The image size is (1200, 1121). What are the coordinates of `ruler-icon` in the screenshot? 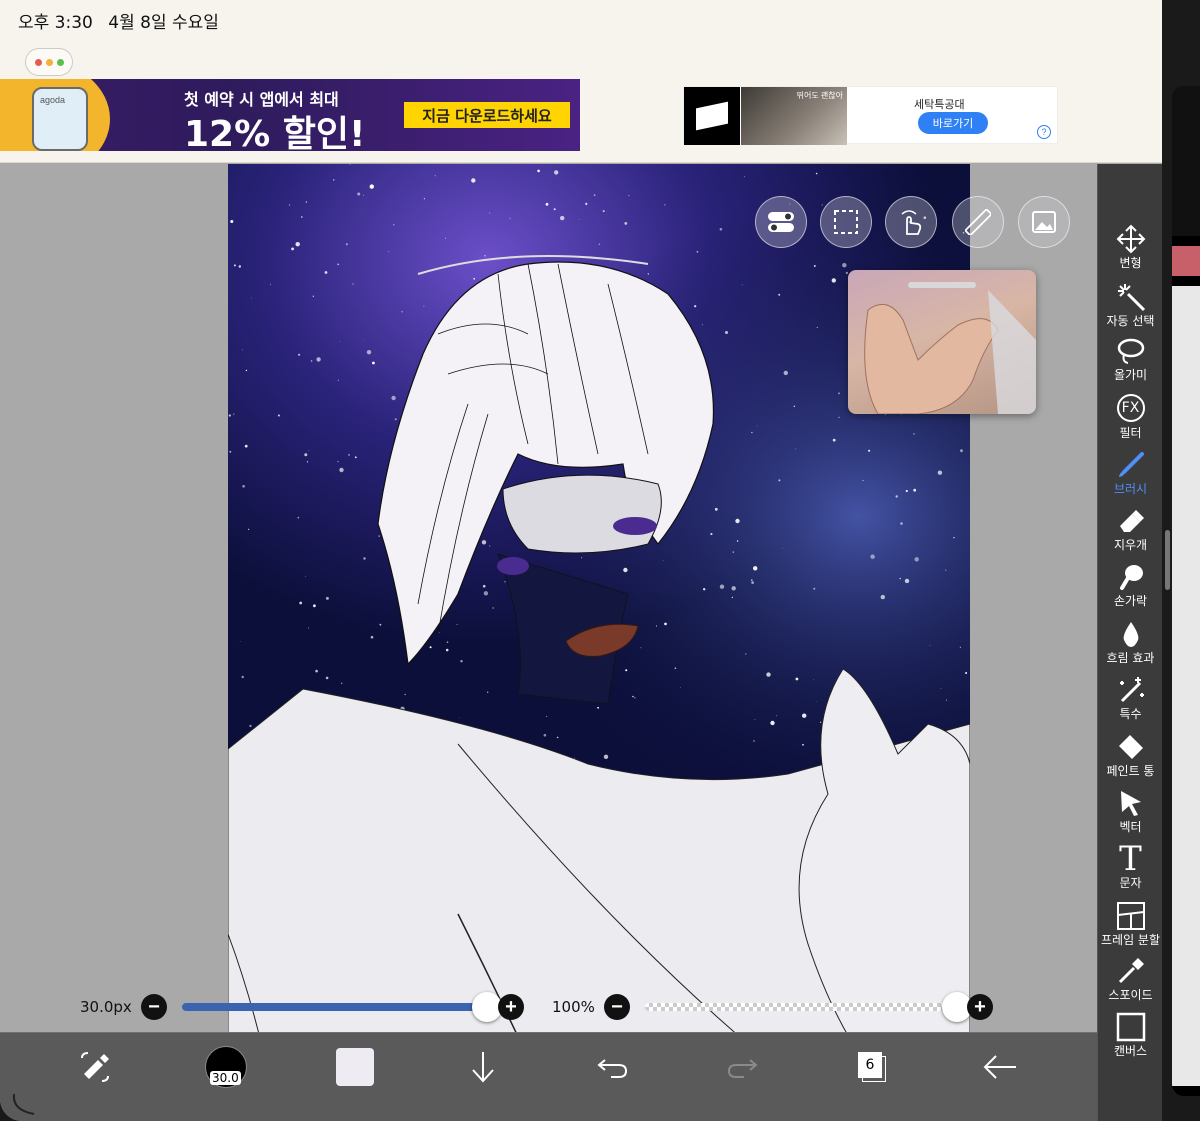 It's located at (978, 222).